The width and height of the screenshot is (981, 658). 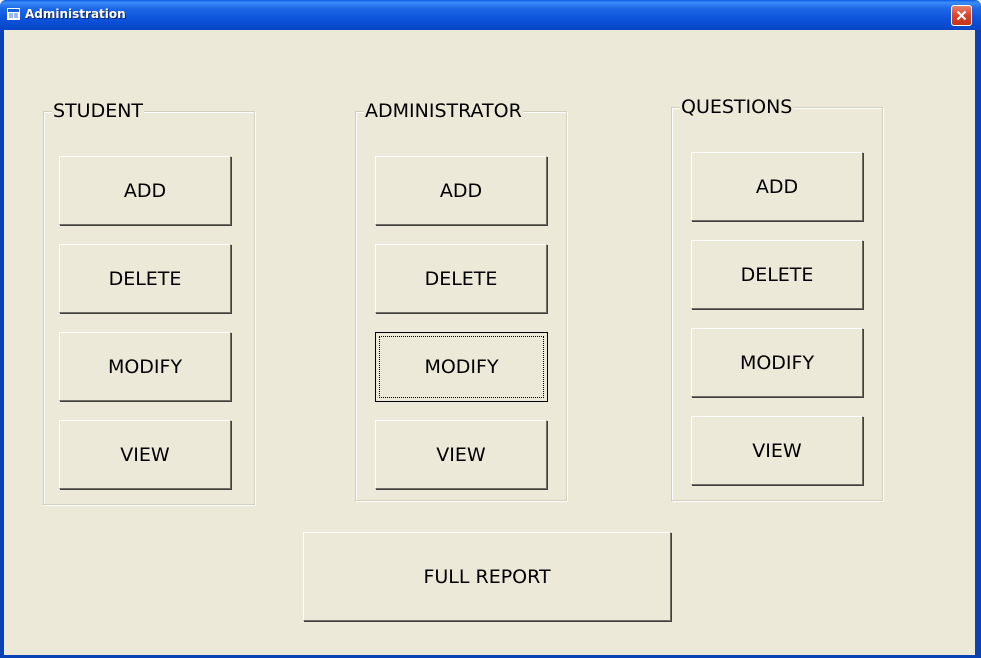 I want to click on administrator-view-button: VIEW, so click(x=461, y=454).